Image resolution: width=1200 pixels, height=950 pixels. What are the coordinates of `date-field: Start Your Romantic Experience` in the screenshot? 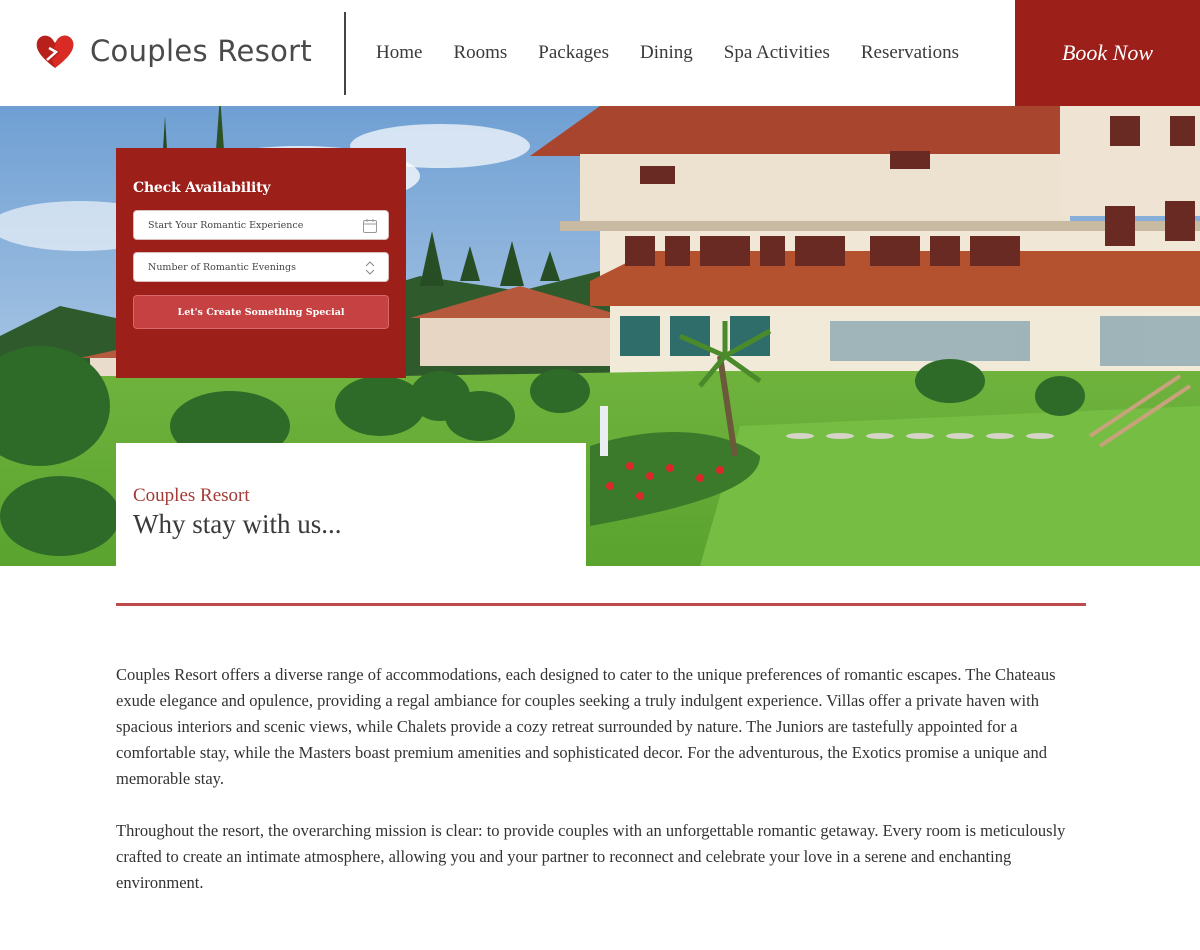 It's located at (261, 225).